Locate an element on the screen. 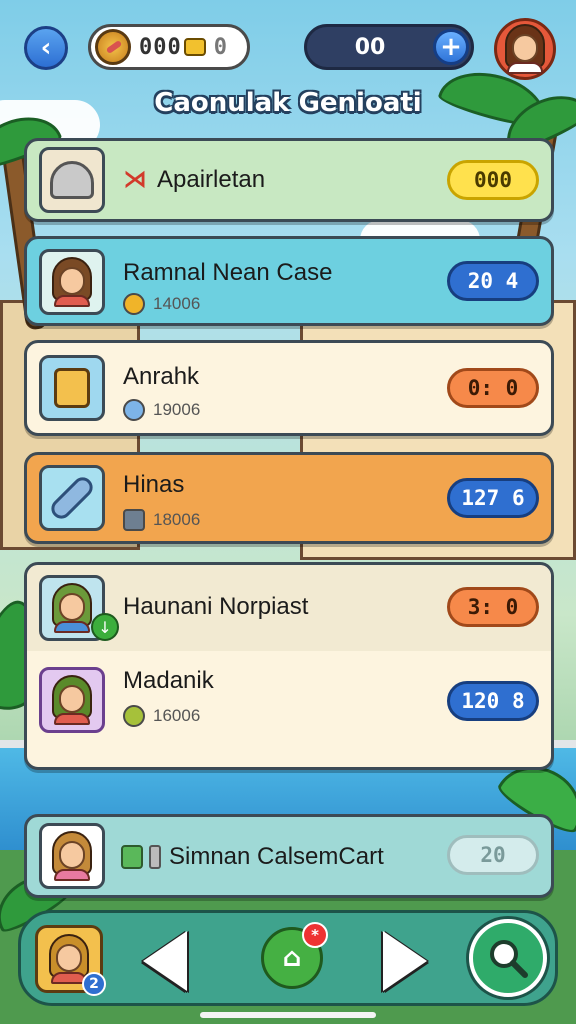 The width and height of the screenshot is (576, 1024). wrench-icon is located at coordinates (134, 410).